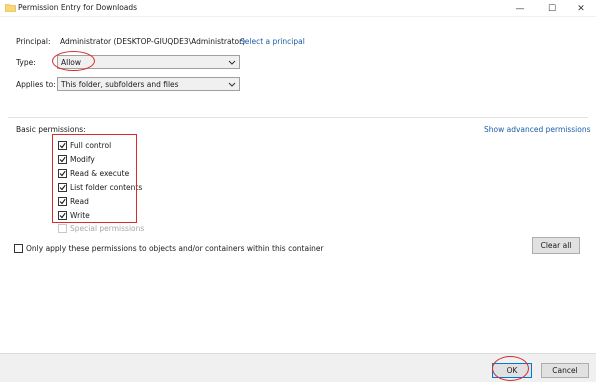 The height and width of the screenshot is (382, 596). I want to click on maximize-button: ☐, so click(552, 8).